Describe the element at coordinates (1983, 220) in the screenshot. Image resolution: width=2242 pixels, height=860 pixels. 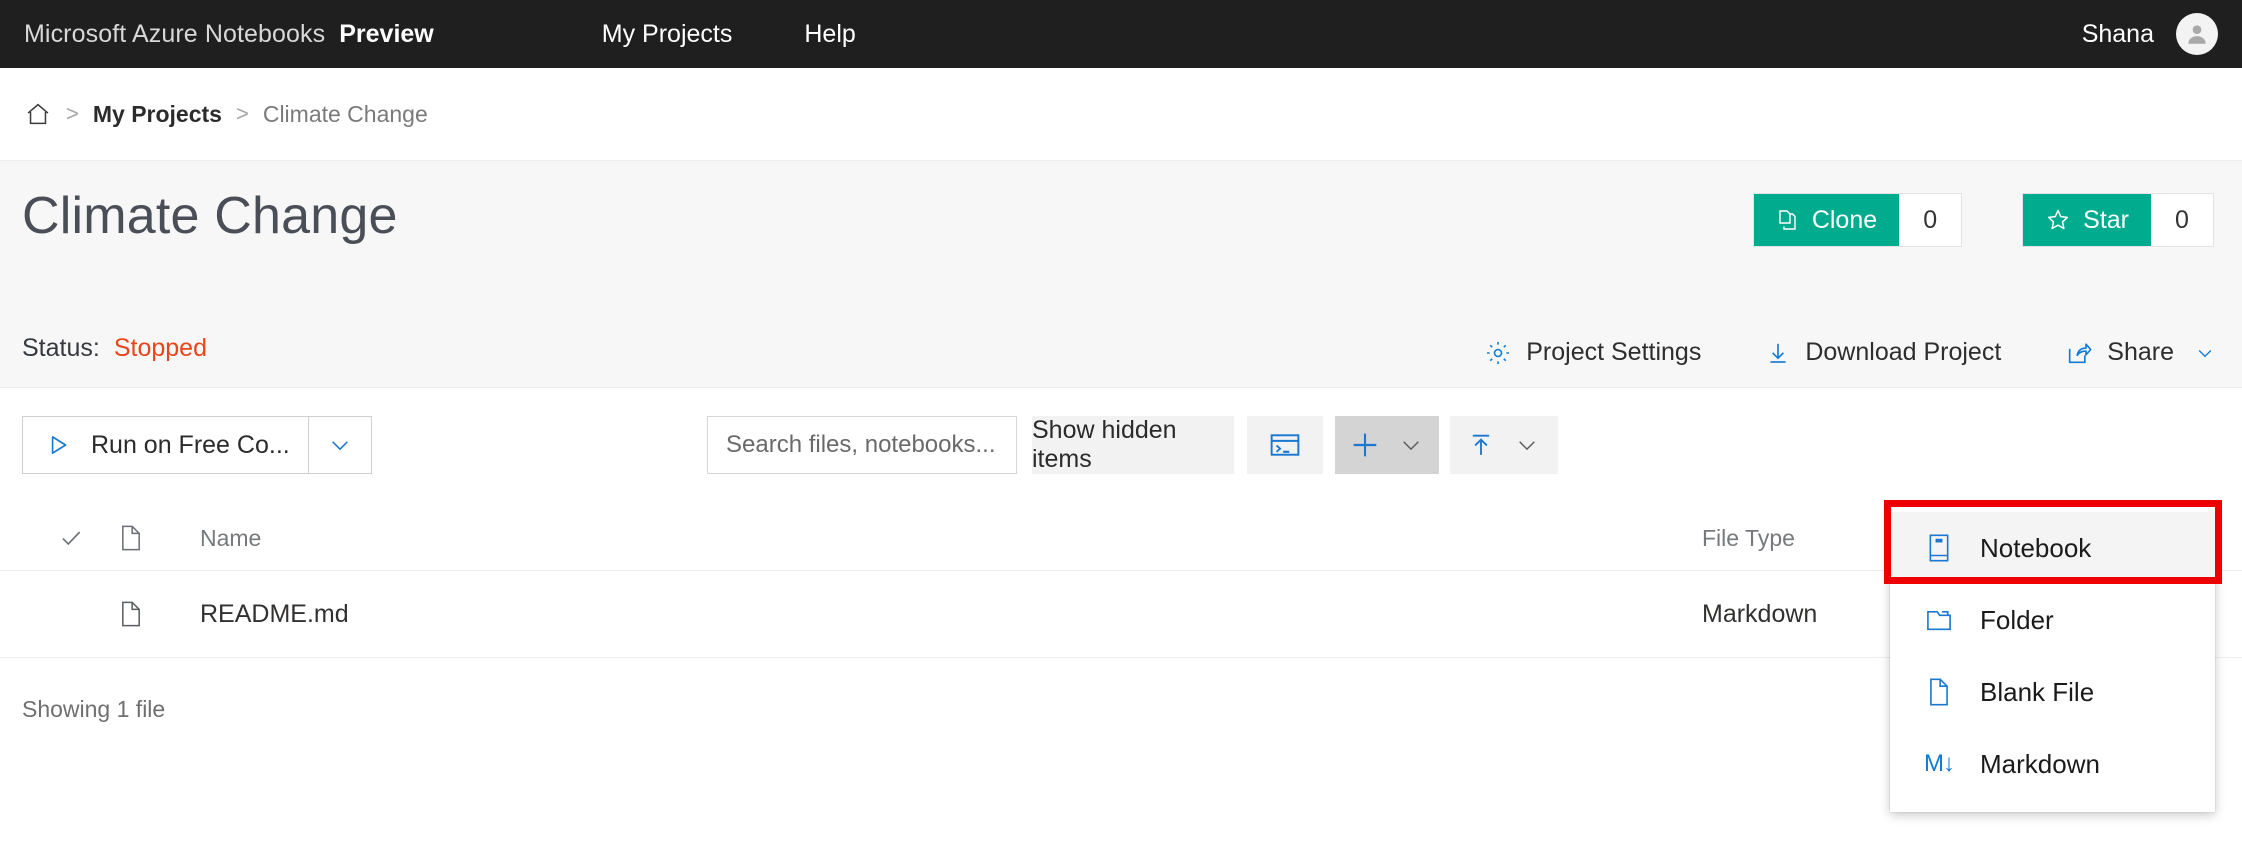
I see `project-header-buttons: Clone 0 Star 0` at that location.